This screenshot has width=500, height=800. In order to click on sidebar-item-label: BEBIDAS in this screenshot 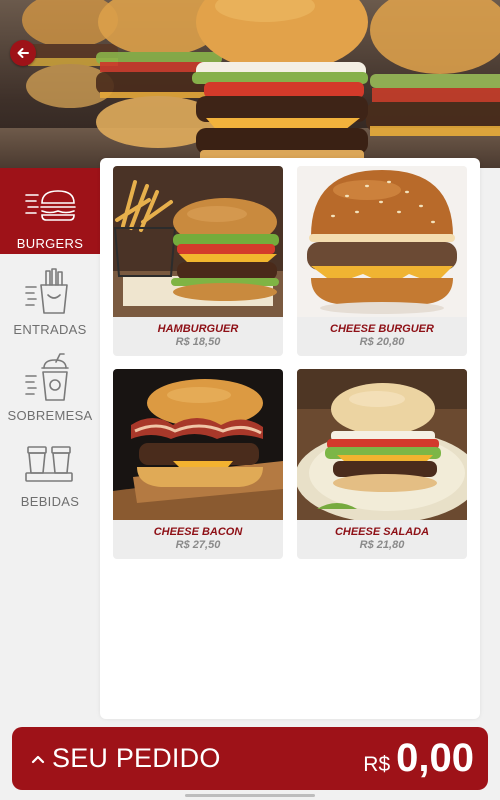, I will do `click(50, 501)`.